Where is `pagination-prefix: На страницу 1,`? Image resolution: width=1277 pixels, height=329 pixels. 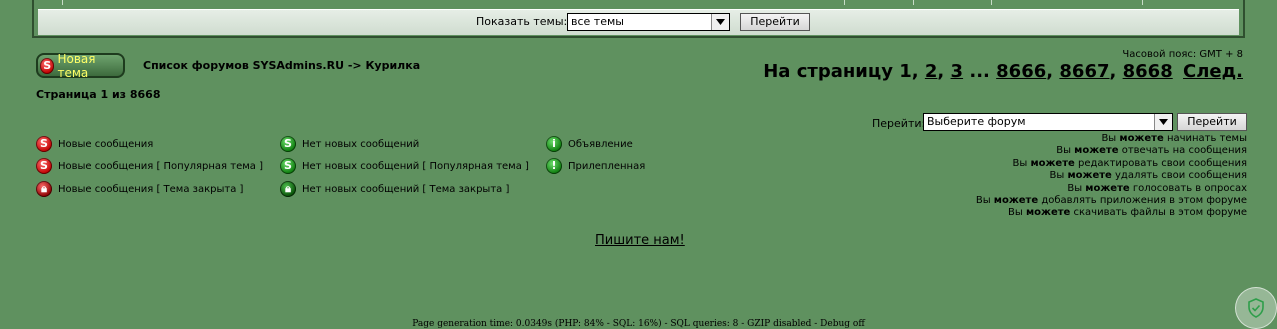
pagination-prefix: На страницу 1, is located at coordinates (841, 71).